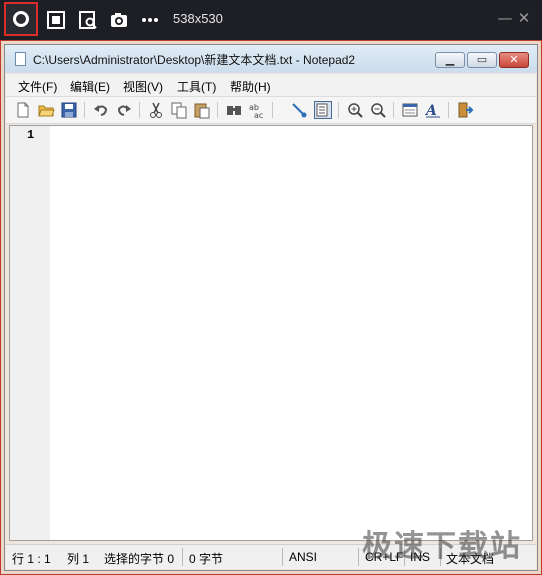  Describe the element at coordinates (31, 135) in the screenshot. I see `line-number: 1` at that location.